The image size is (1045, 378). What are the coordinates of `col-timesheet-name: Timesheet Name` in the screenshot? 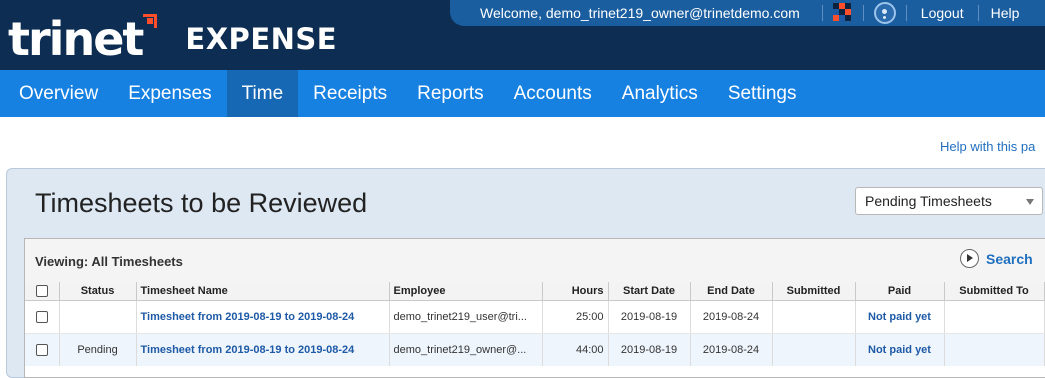 It's located at (263, 291).